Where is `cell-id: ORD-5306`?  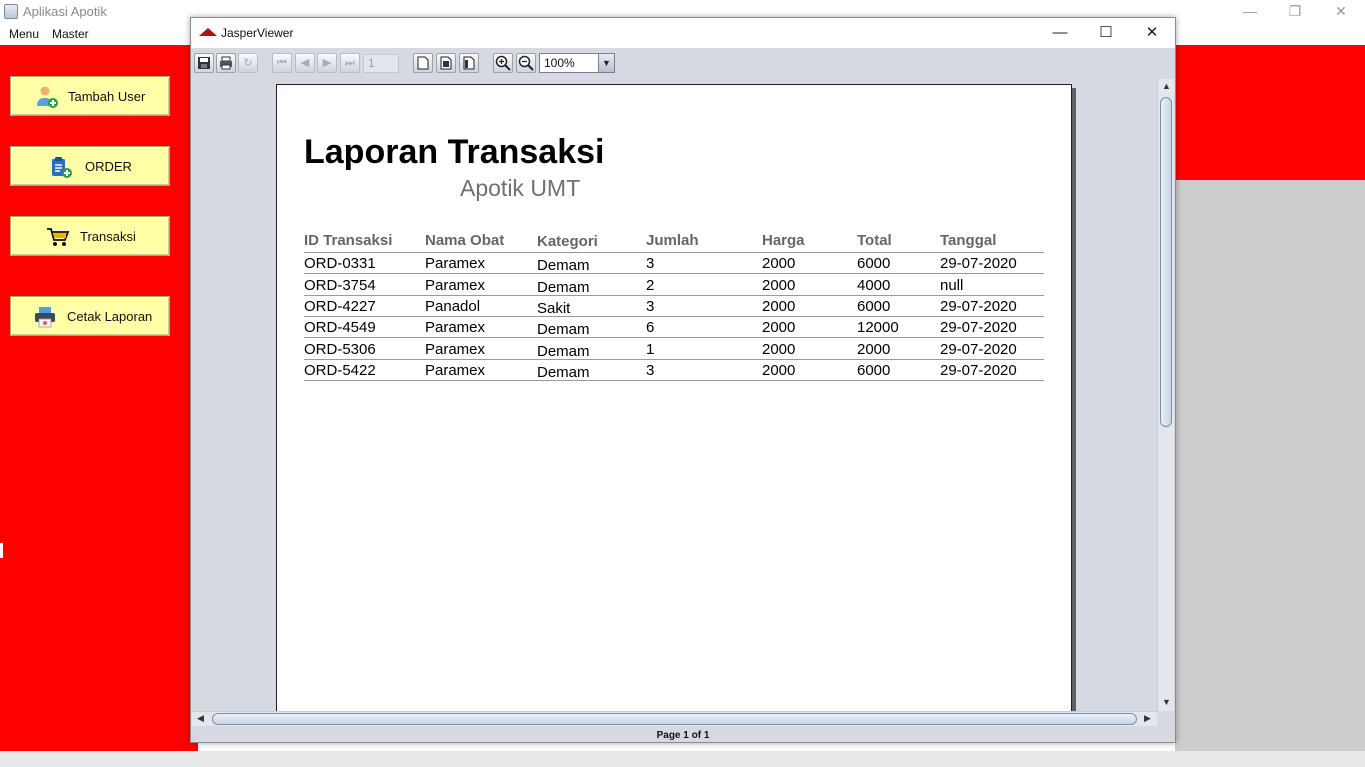
cell-id: ORD-5306 is located at coordinates (340, 349).